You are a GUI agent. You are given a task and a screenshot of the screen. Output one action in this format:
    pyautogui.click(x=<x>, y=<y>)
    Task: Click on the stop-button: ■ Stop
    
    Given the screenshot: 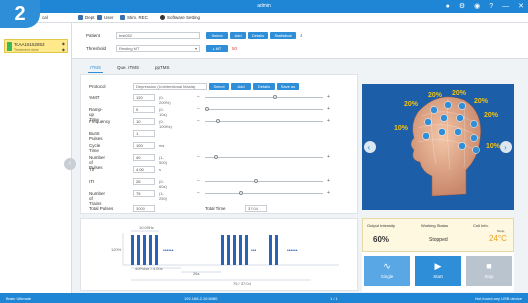 What is the action you would take?
    pyautogui.click(x=489, y=271)
    